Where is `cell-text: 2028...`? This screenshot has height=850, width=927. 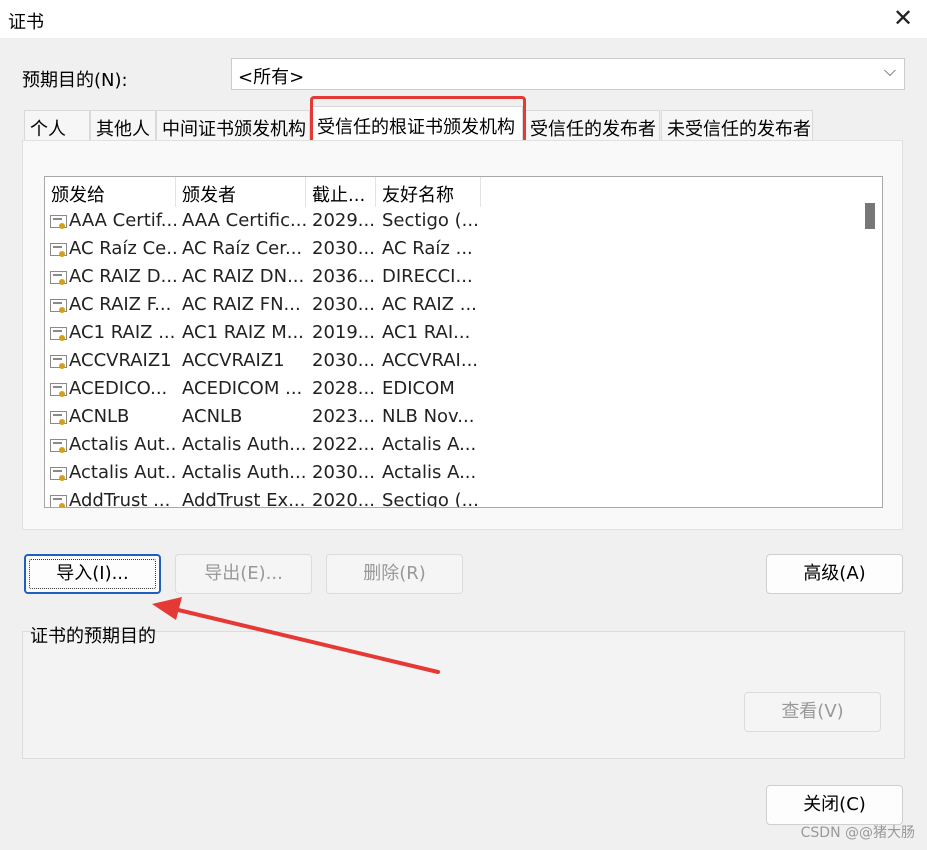 cell-text: 2028... is located at coordinates (343, 388).